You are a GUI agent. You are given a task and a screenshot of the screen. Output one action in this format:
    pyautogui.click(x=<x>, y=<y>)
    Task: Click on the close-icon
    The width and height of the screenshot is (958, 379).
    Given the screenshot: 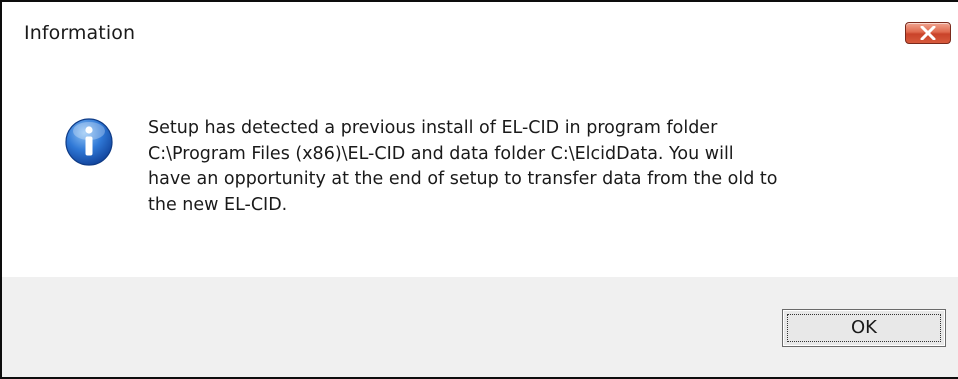 What is the action you would take?
    pyautogui.click(x=928, y=33)
    